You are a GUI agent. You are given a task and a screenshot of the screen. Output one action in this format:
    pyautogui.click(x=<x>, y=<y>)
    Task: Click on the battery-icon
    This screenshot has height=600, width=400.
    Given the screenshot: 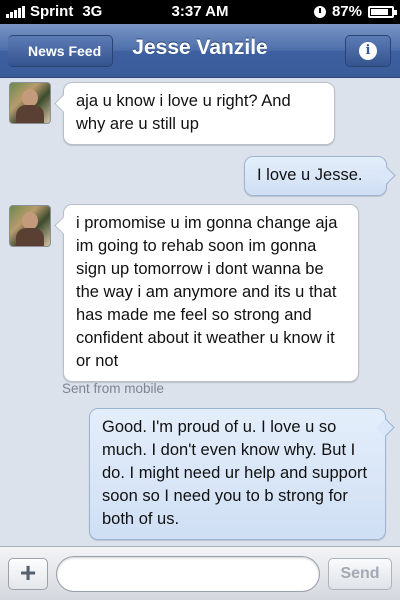 What is the action you would take?
    pyautogui.click(x=382, y=11)
    